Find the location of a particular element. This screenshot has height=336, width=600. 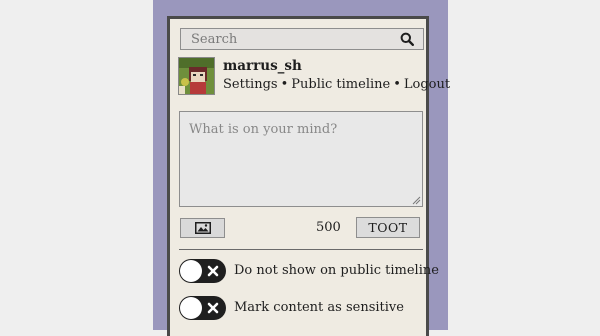

sensitive-option: Mark content as sensitive is located at coordinates (304, 308).